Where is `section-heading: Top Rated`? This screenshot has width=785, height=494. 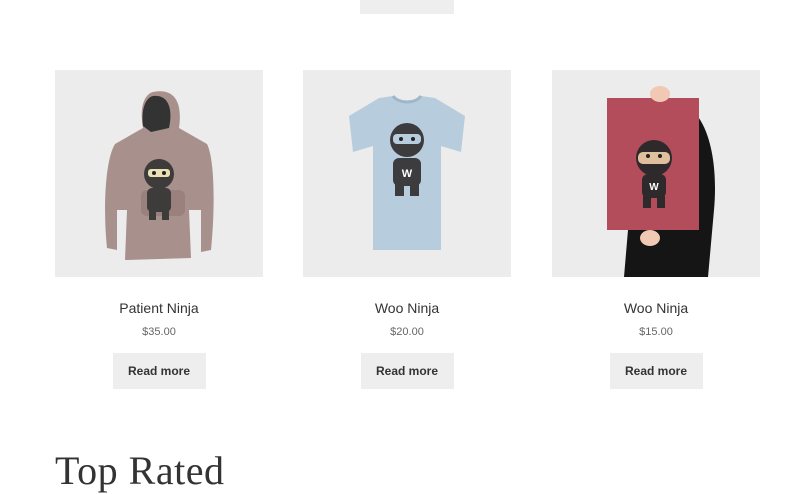 section-heading: Top Rated is located at coordinates (140, 470).